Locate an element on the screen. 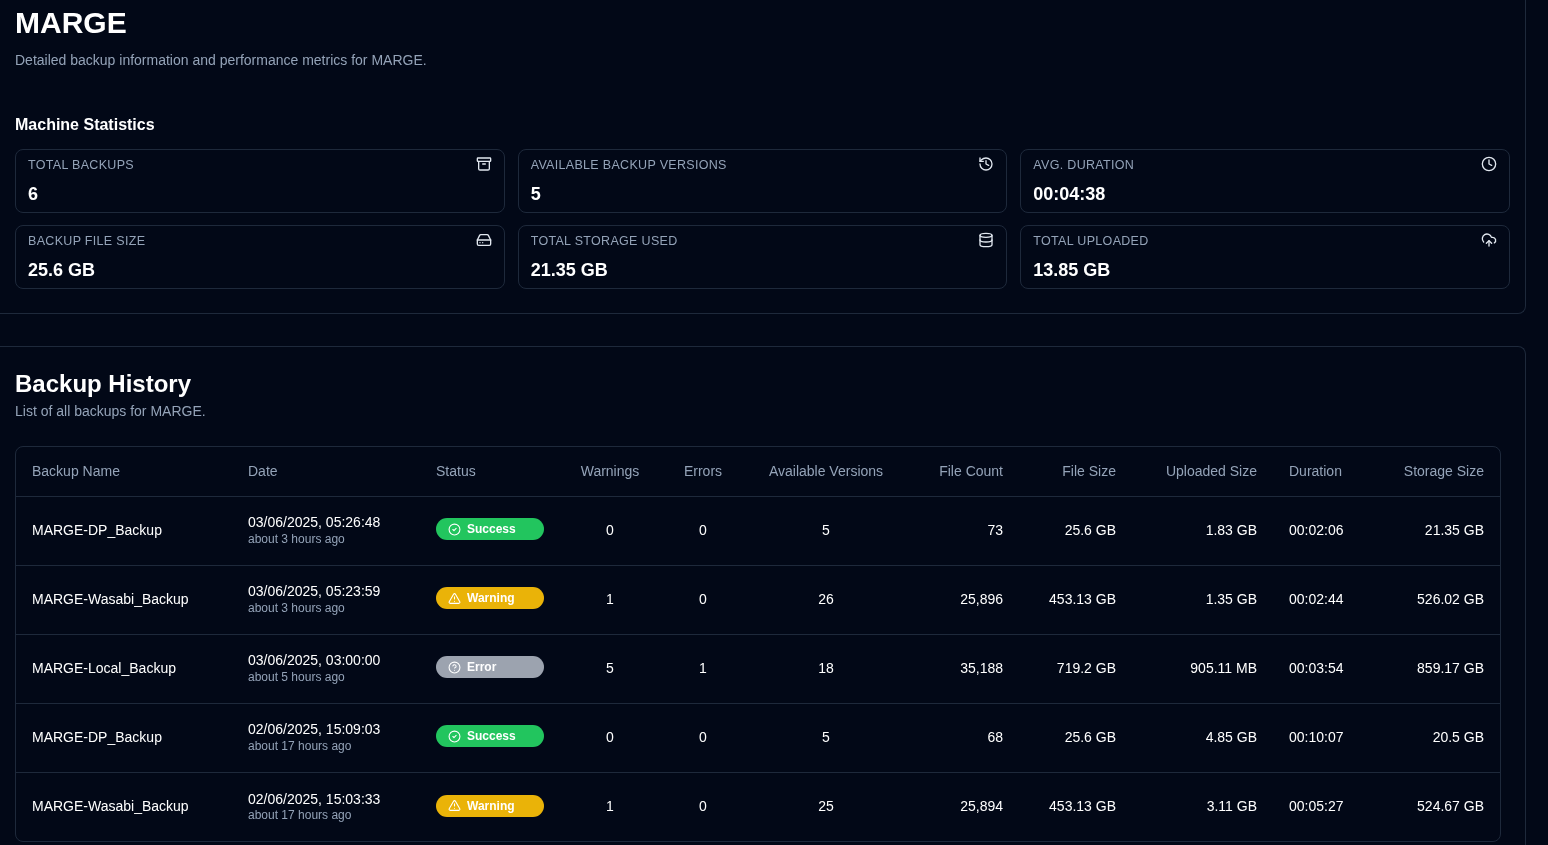 Image resolution: width=1548 pixels, height=845 pixels. column-header: Status is located at coordinates (490, 471).